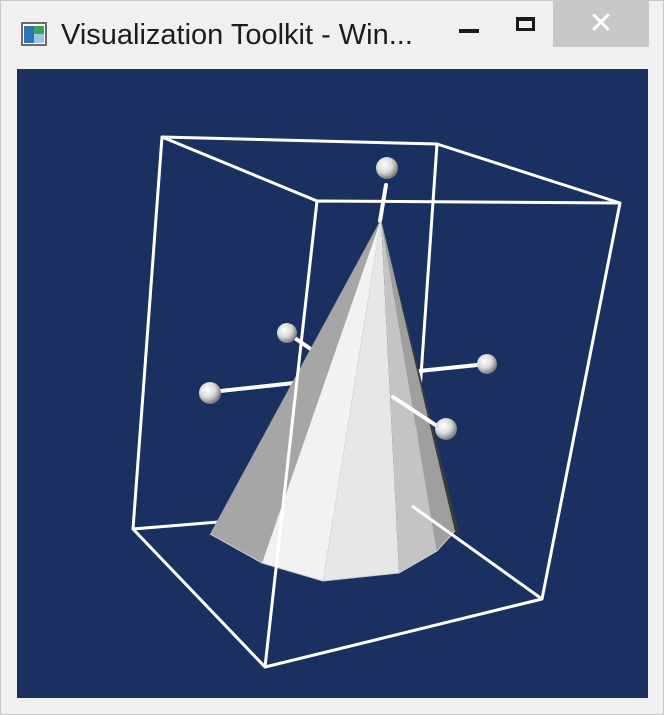  Describe the element at coordinates (287, 333) in the screenshot. I see `upper-left-handle-sphere` at that location.